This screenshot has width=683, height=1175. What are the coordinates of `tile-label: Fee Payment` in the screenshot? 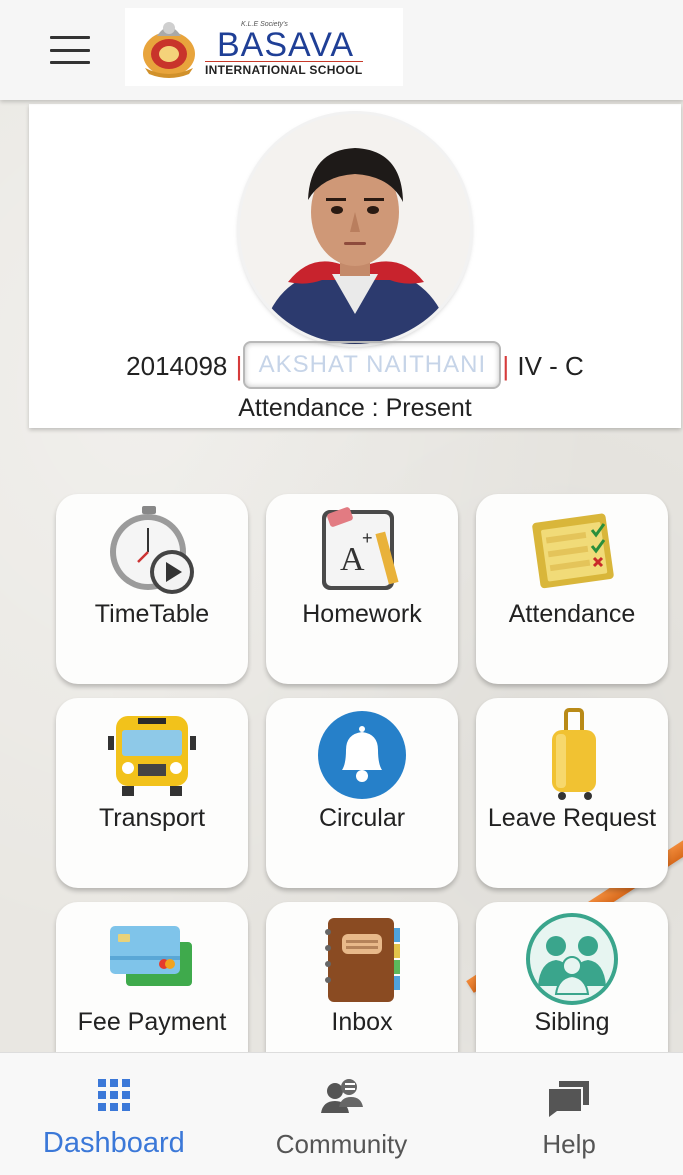 It's located at (152, 1022).